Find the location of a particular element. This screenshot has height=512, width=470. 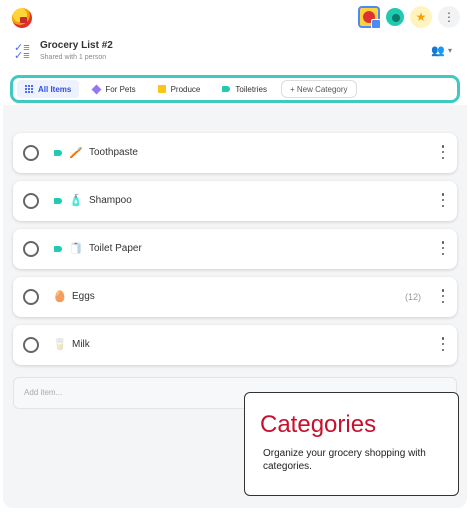

category-chip-produce: Produce is located at coordinates (179, 89).